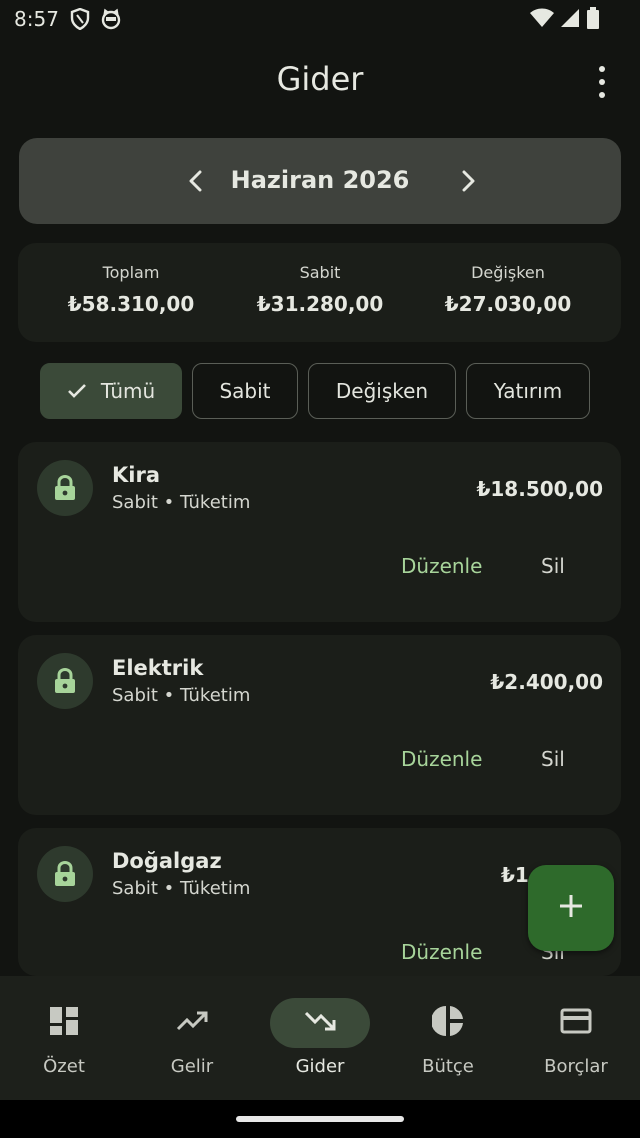  I want to click on shield-icon, so click(80, 20).